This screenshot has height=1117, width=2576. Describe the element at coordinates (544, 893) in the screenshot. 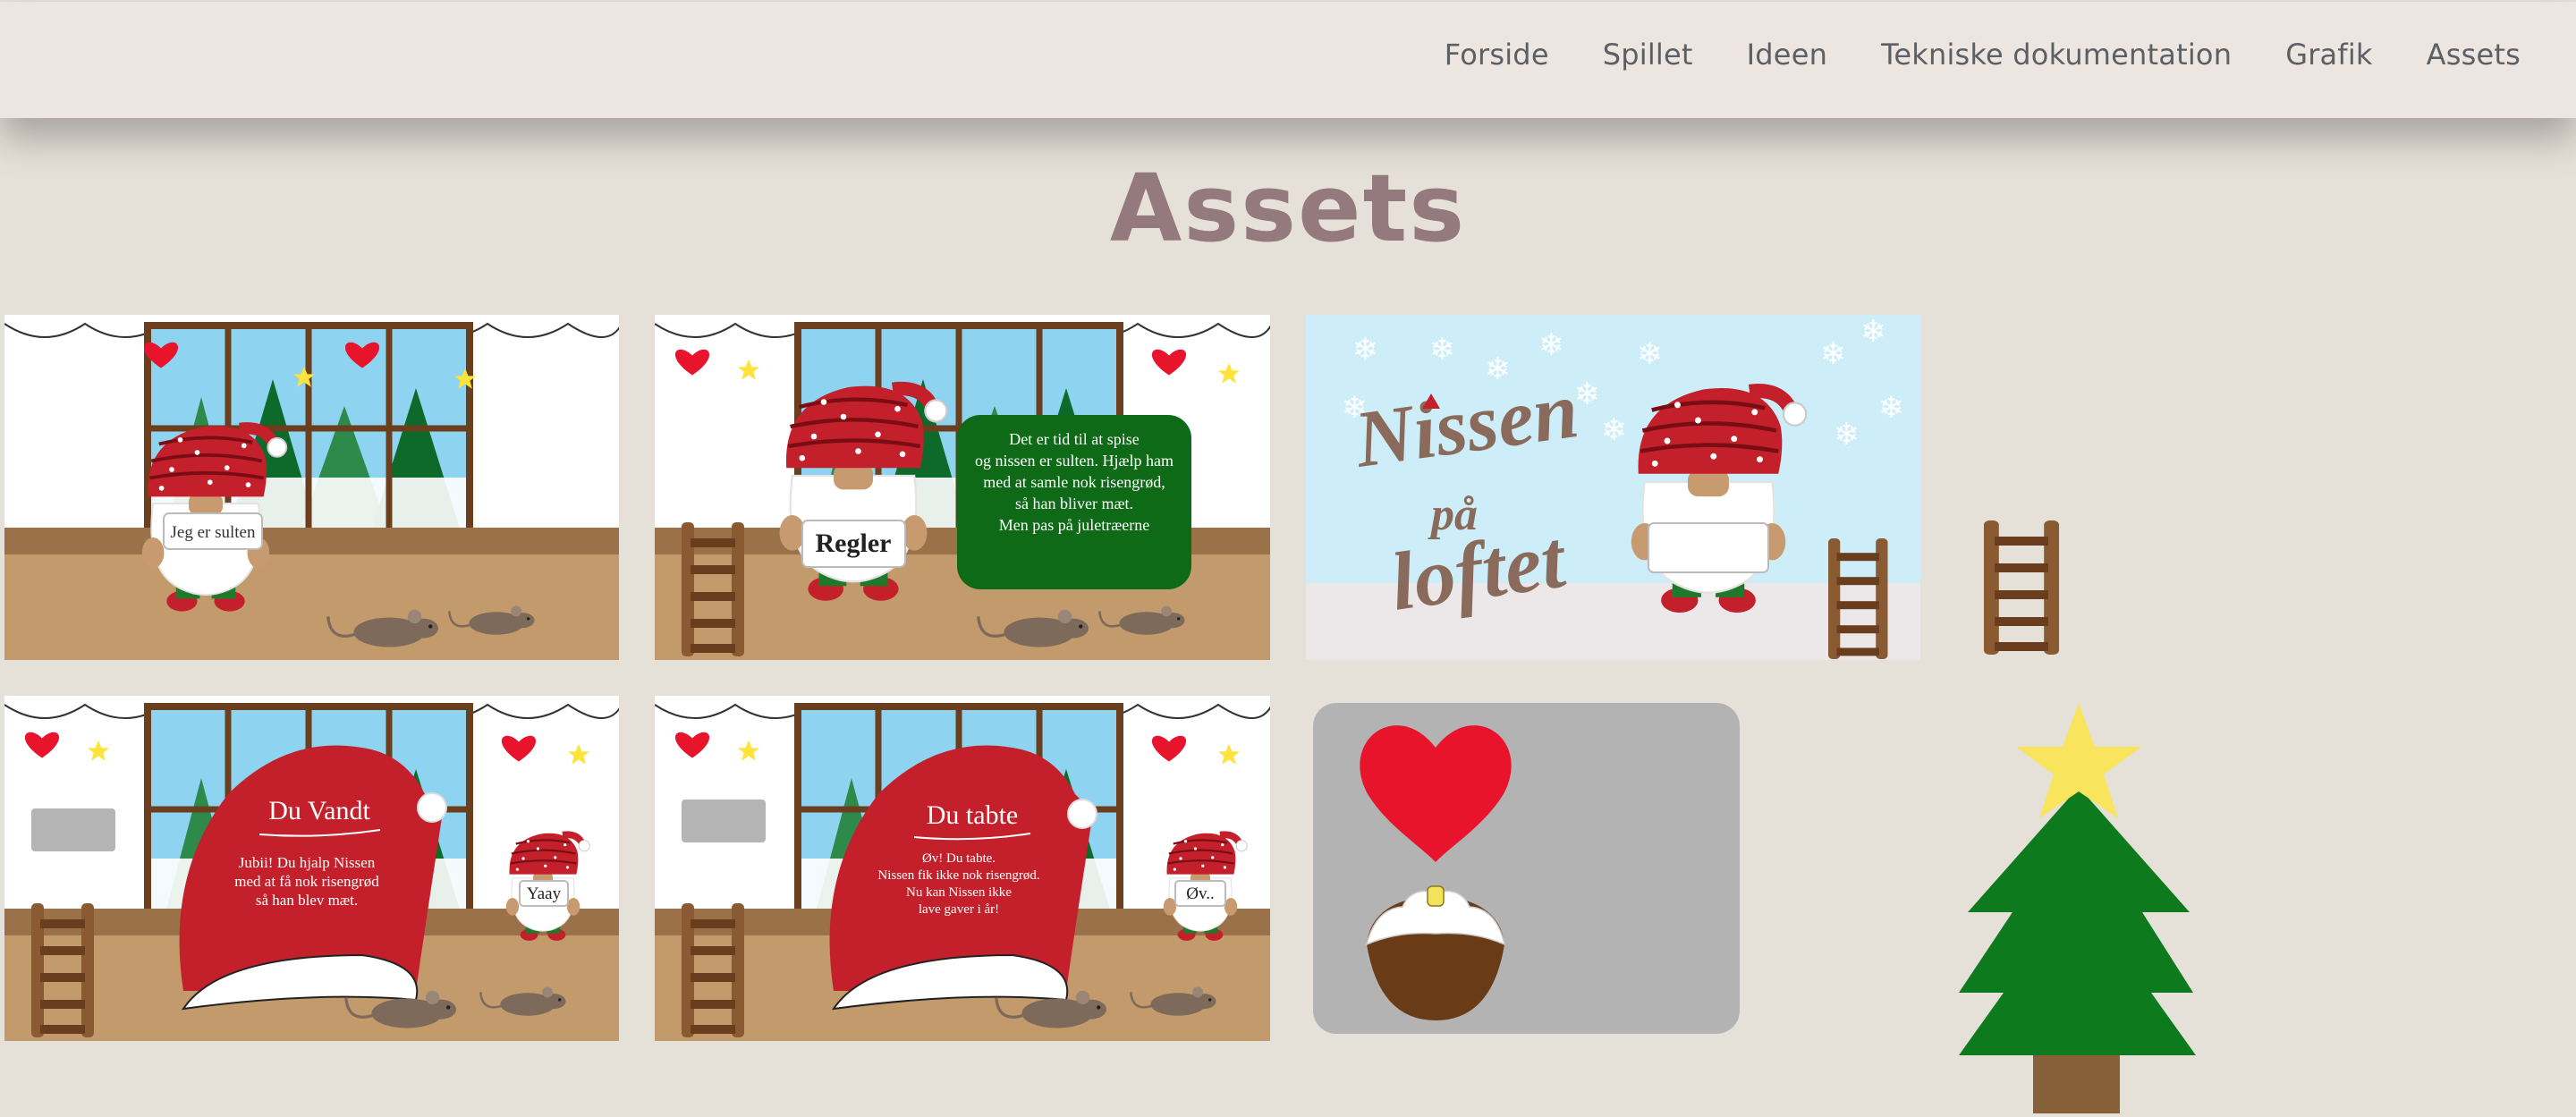

I see `scene-win-sign: Yaay` at that location.